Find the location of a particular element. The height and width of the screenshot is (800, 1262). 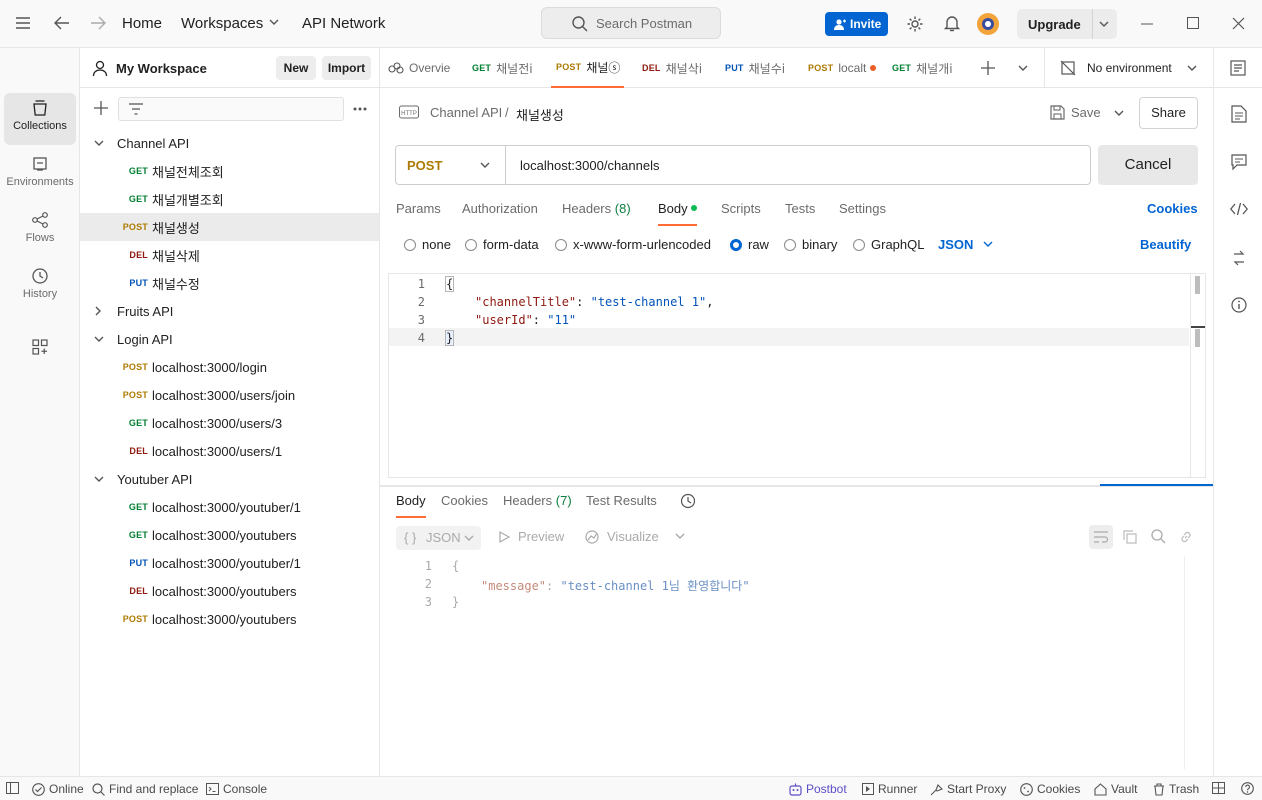

rail-history: History is located at coordinates (40, 287).